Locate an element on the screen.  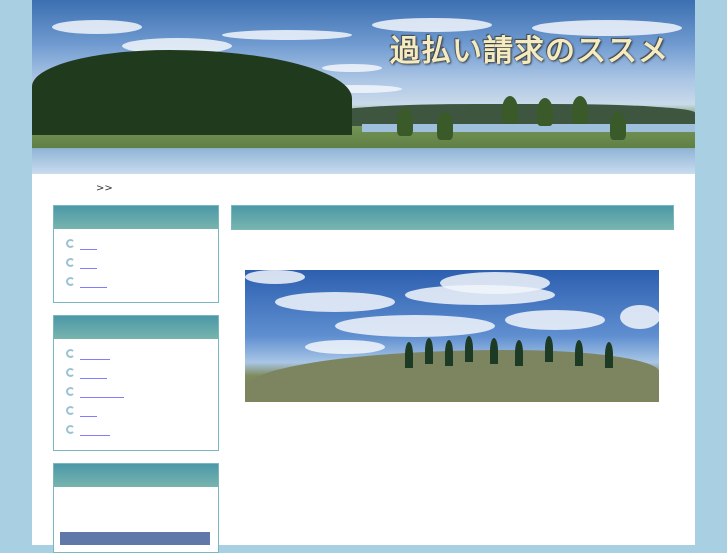
site-title: 過払い請求のススメ is located at coordinates (529, 51).